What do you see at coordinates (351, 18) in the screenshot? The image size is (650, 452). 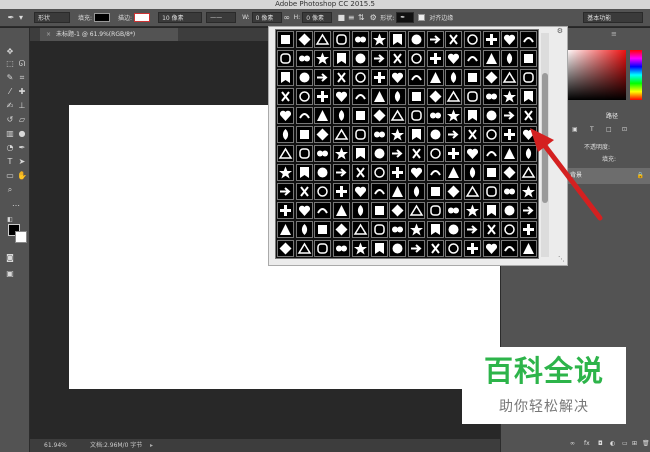 I see `path-alignment-icon: ≡` at bounding box center [351, 18].